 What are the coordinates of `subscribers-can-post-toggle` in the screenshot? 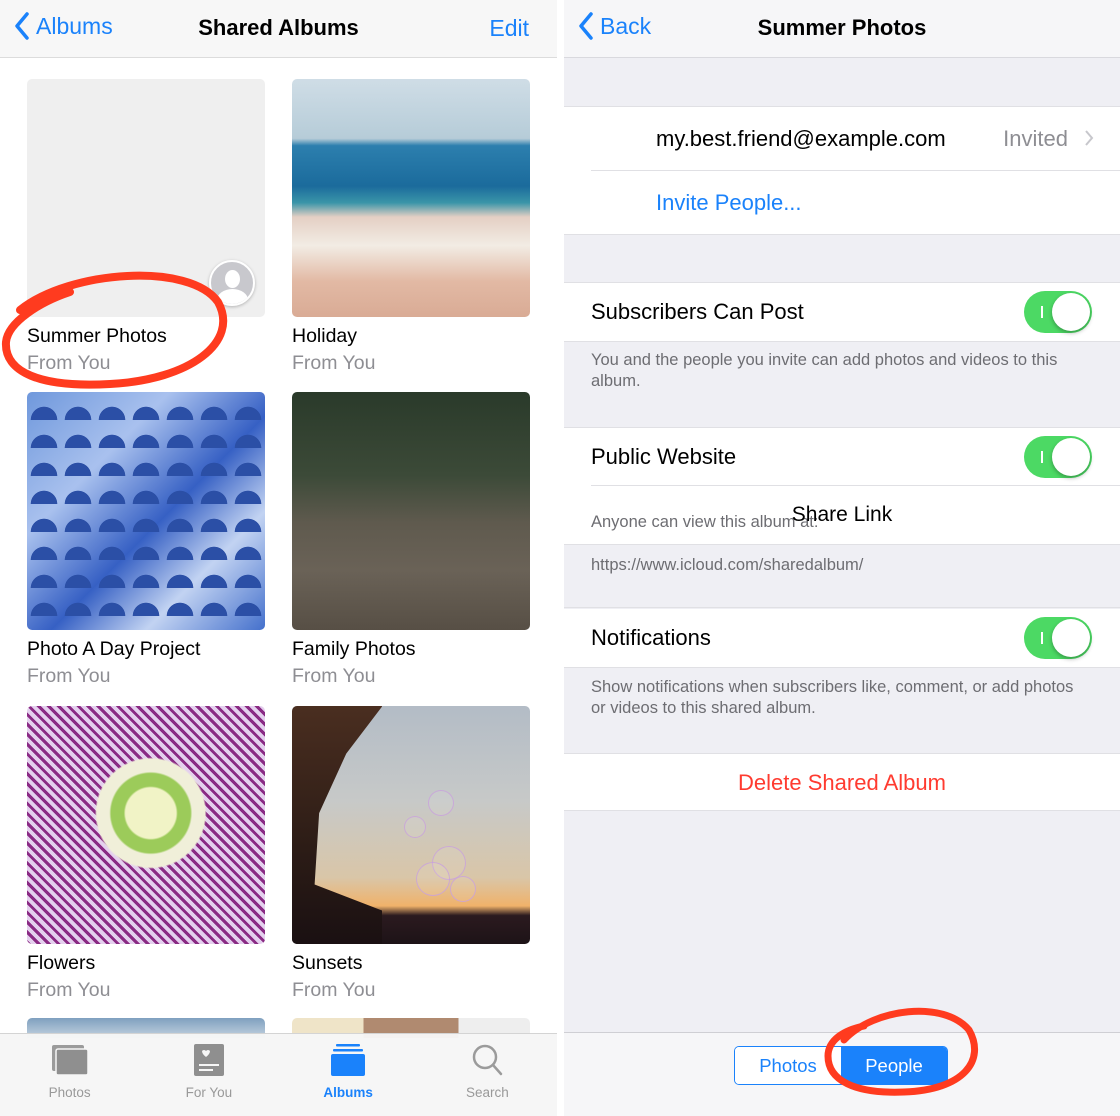 It's located at (1058, 312).